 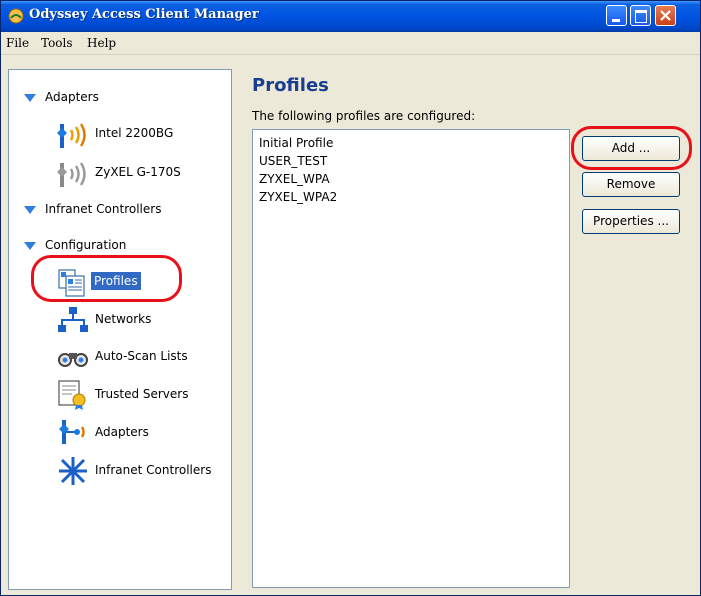 I want to click on menu-file: File, so click(x=17, y=43).